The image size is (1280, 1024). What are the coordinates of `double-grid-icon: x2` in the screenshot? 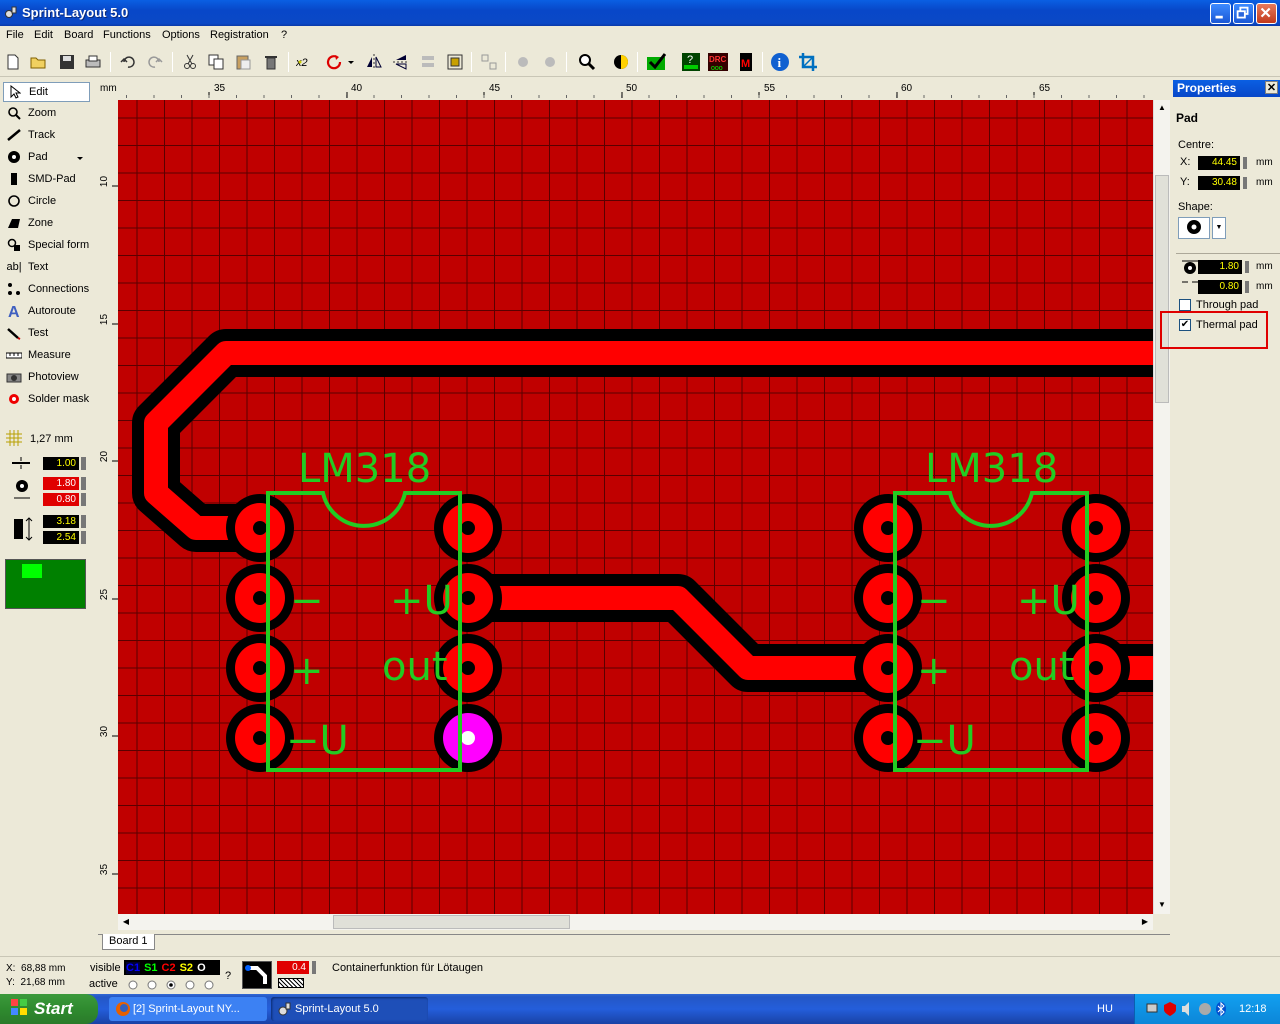 It's located at (306, 62).